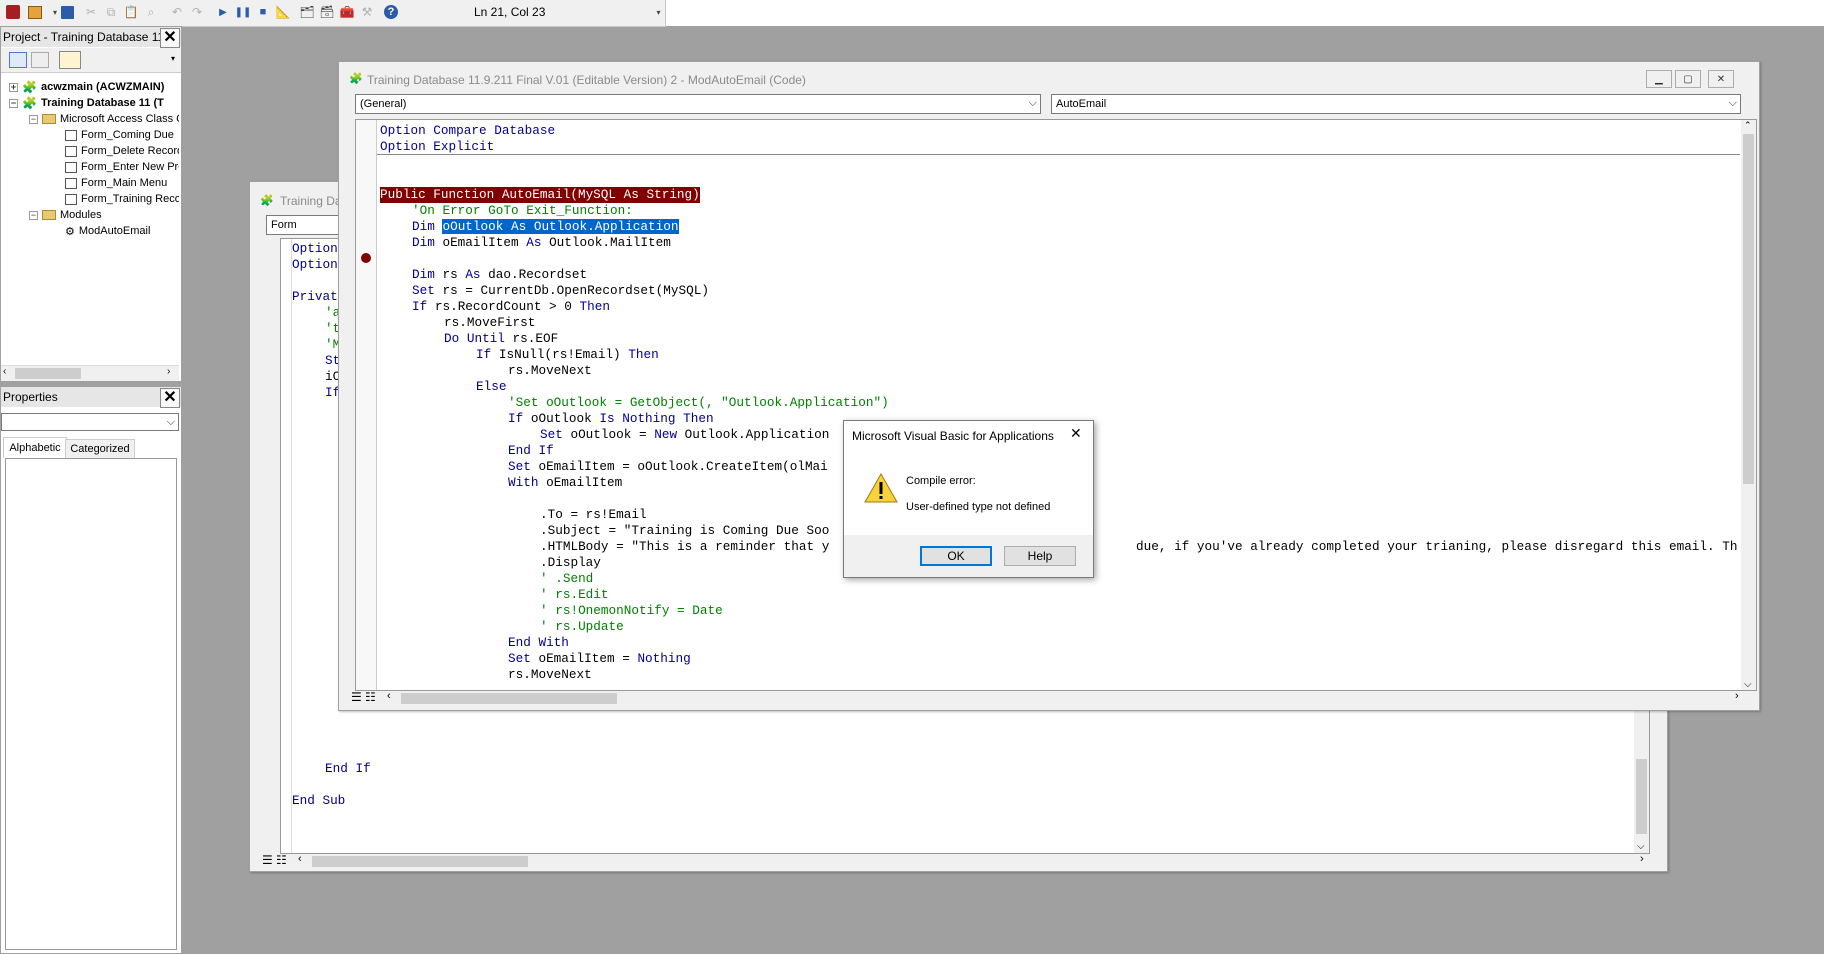 Image resolution: width=1824 pixels, height=954 pixels. Describe the element at coordinates (90, 373) in the screenshot. I see `project-tree-hscrollbar: ‹ ›` at that location.